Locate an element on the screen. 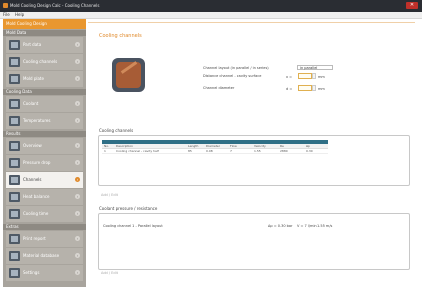  gauge-icon is located at coordinates (14, 163).